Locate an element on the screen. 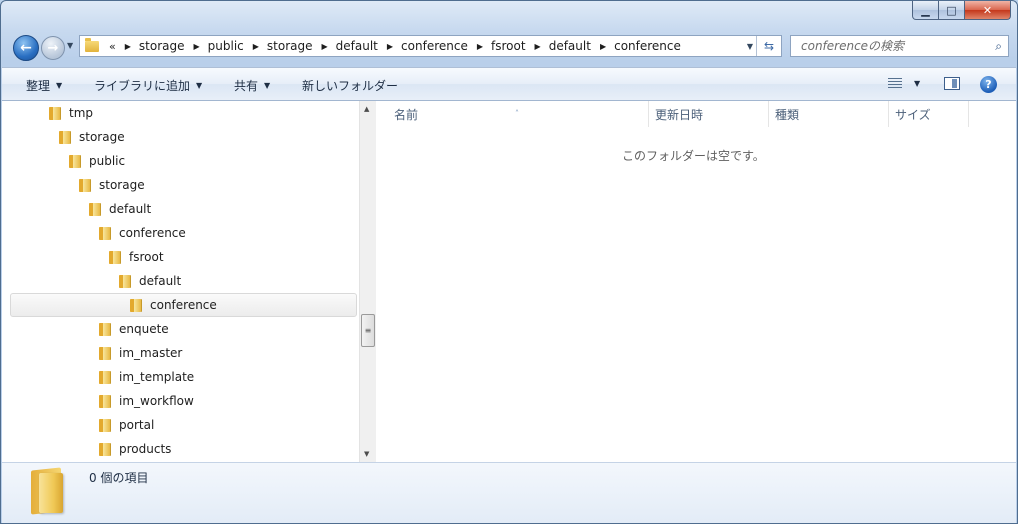  column-header-row: 名前 ˄ 更新日時 種類 サイズ is located at coordinates (696, 114).